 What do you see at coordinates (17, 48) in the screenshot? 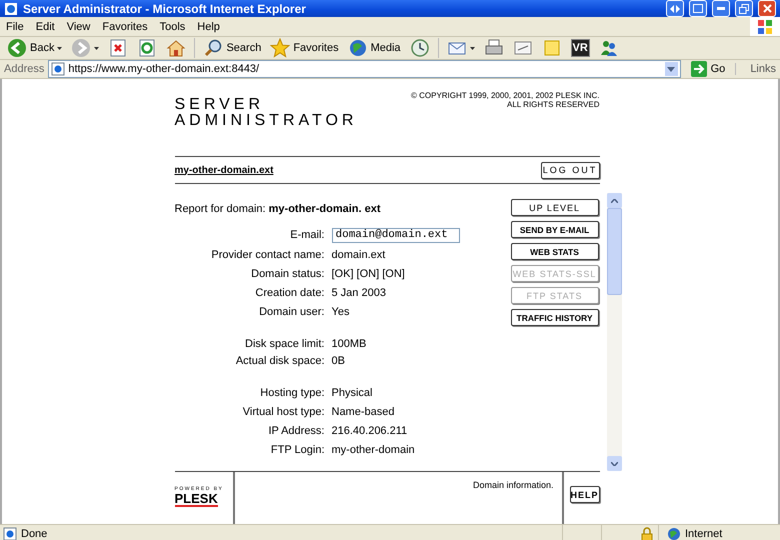
I see `back-icon` at bounding box center [17, 48].